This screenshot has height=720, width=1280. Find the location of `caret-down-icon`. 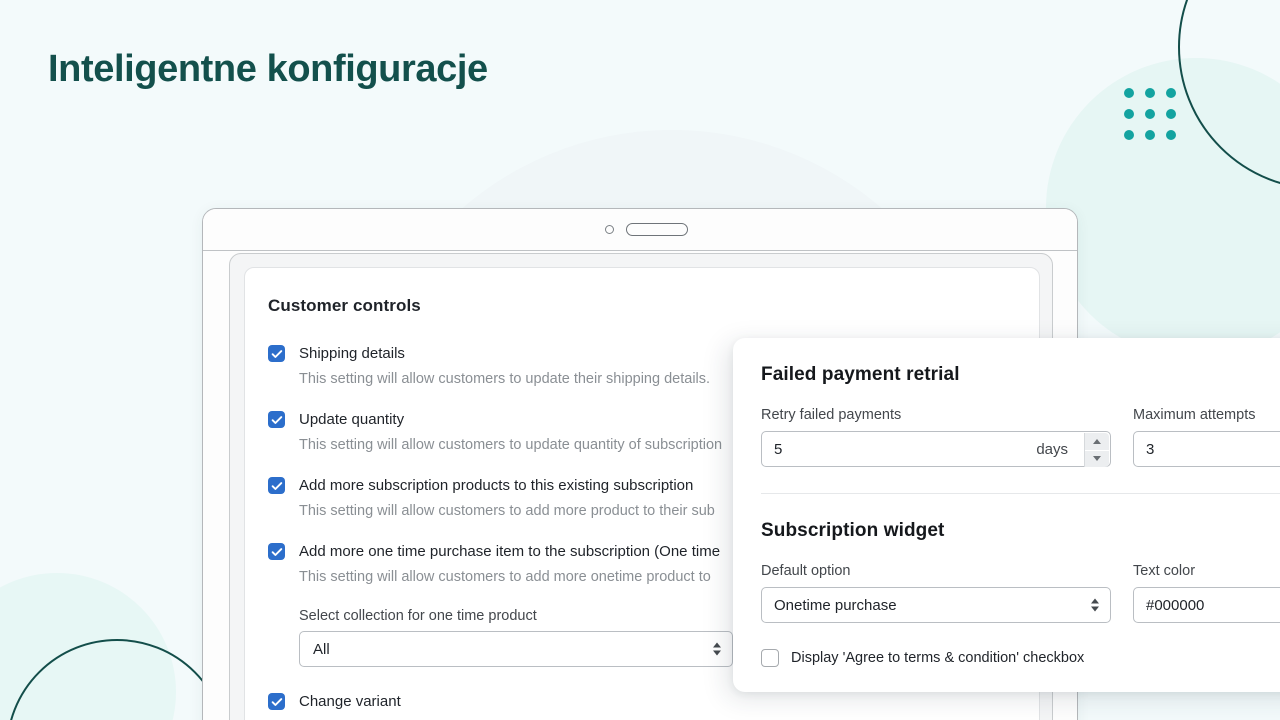

caret-down-icon is located at coordinates (1097, 458).